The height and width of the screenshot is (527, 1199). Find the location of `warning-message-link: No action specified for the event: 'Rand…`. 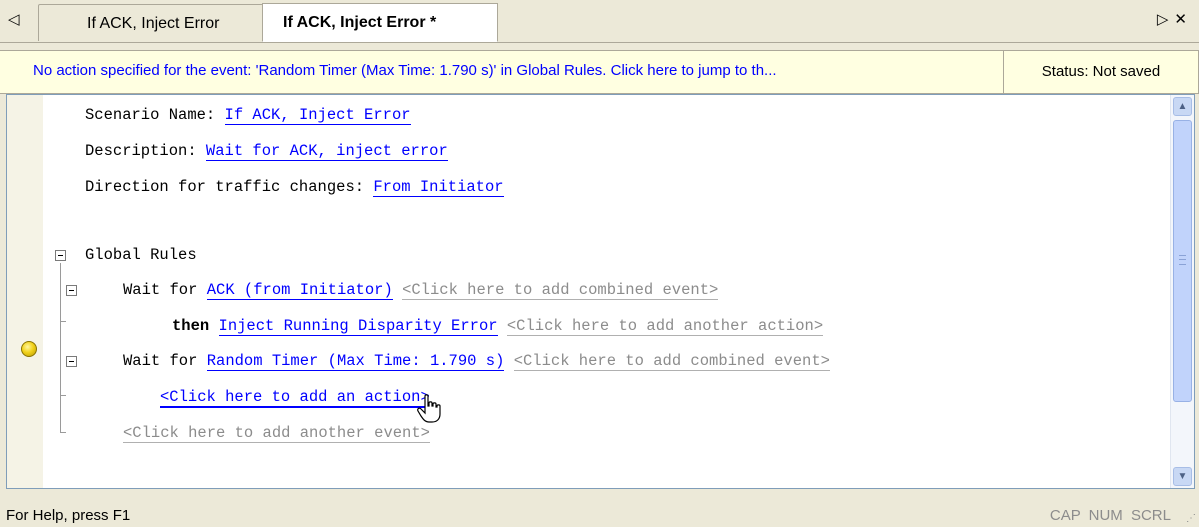

warning-message-link: No action specified for the event: 'Rand… is located at coordinates (405, 70).